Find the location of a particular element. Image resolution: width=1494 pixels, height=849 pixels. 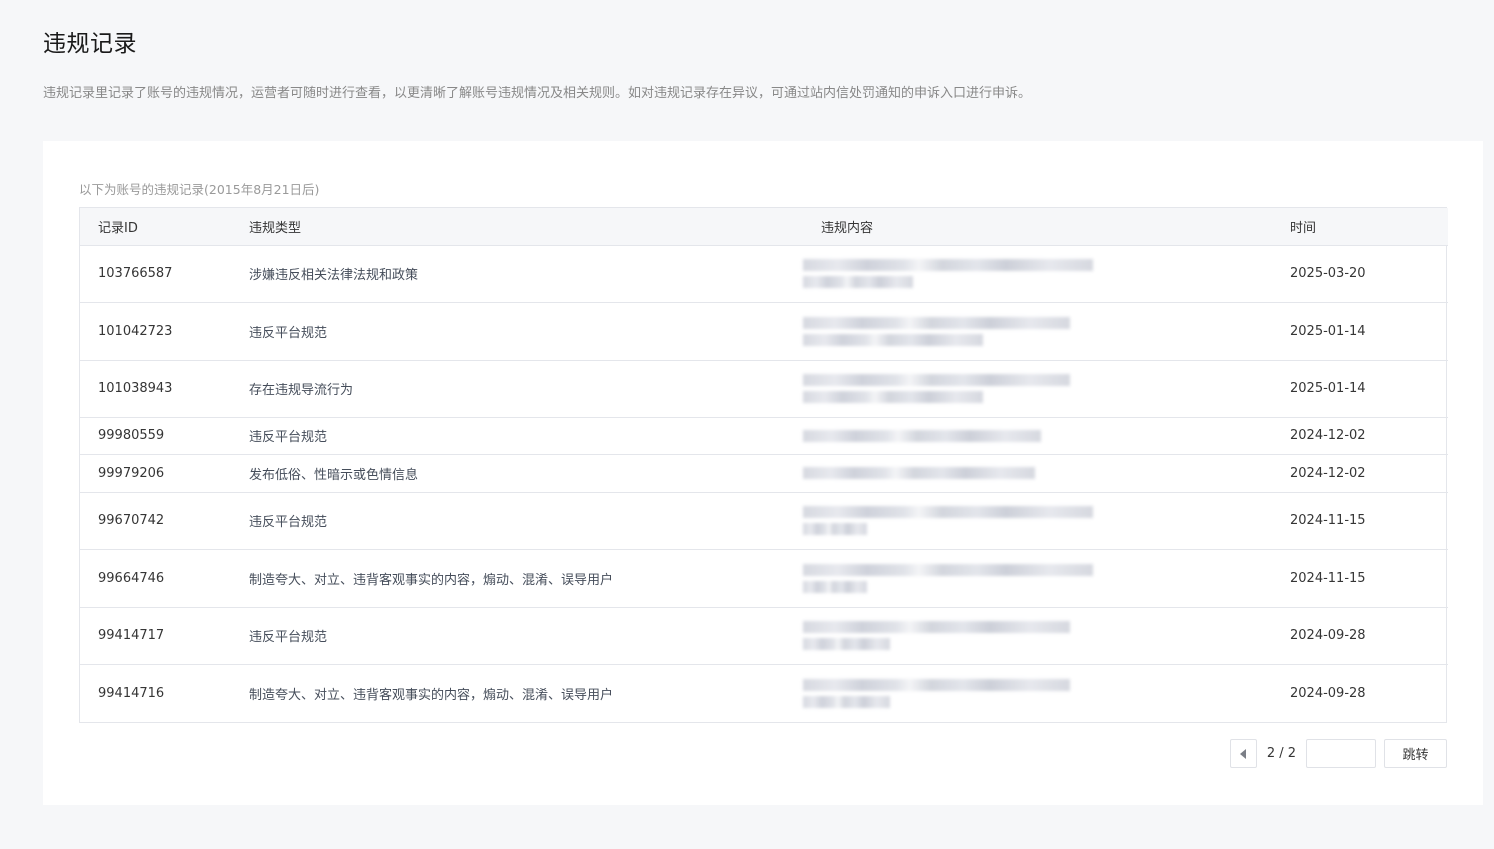

column-header-time: 时间 is located at coordinates (1360, 227).